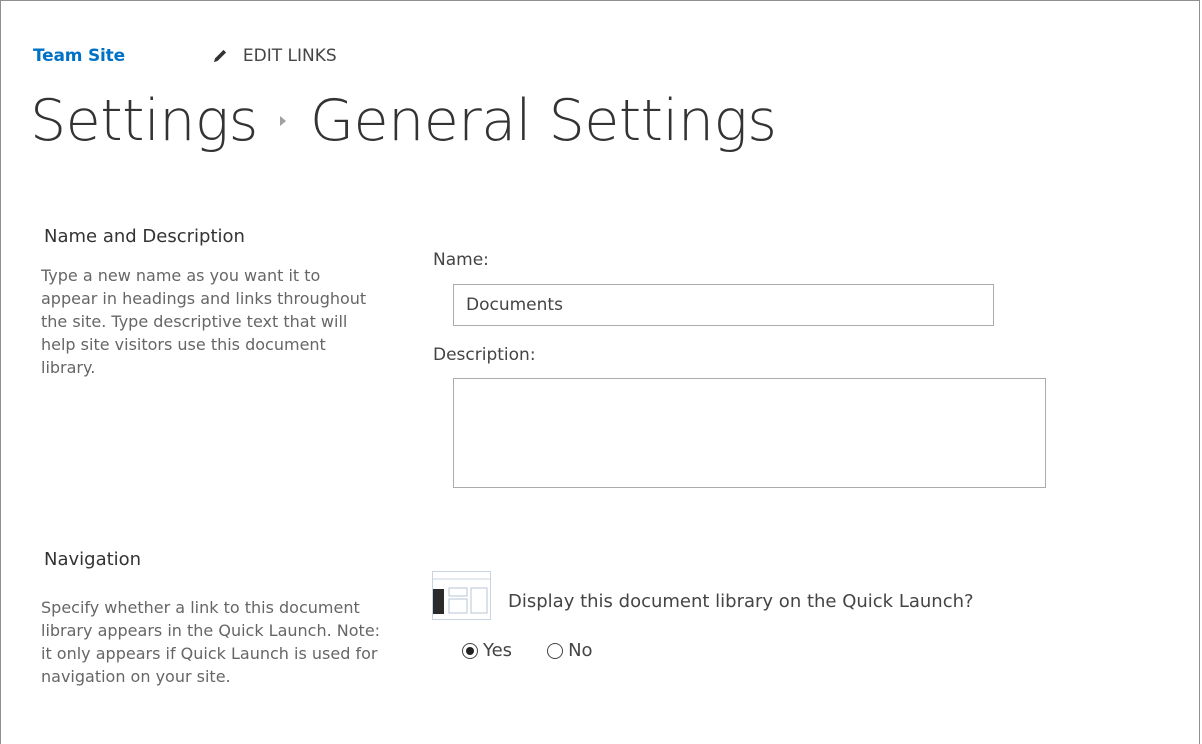 This screenshot has width=1202, height=744. Describe the element at coordinates (461, 595) in the screenshot. I see `quick-launch-icon` at that location.